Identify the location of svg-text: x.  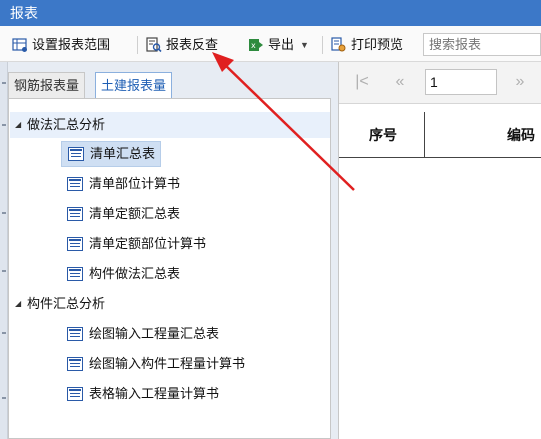
(253, 45).